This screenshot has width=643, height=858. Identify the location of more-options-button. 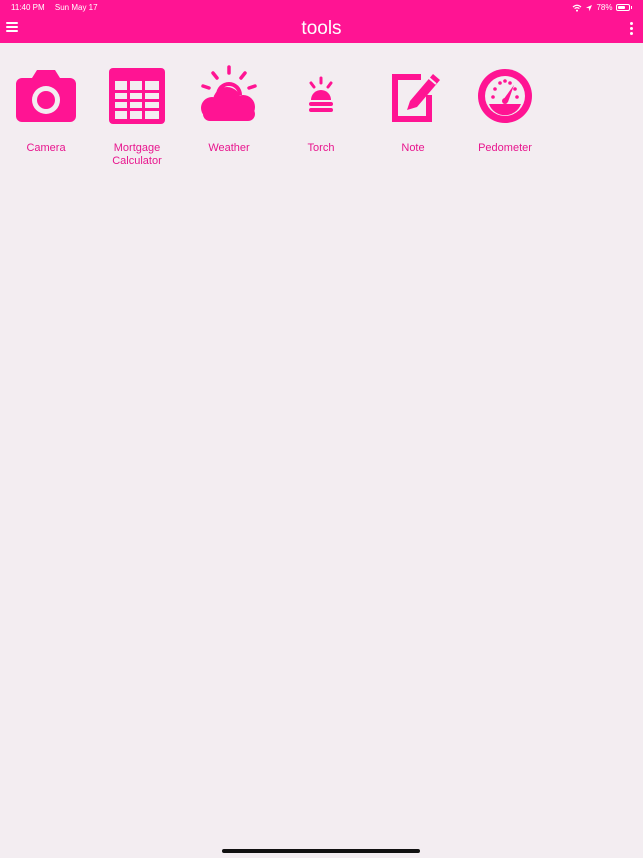
(631, 28).